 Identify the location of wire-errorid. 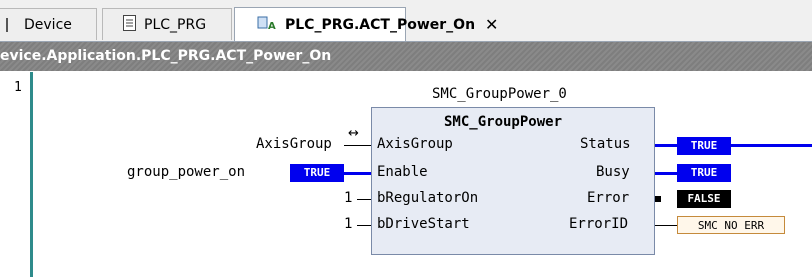
(666, 225).